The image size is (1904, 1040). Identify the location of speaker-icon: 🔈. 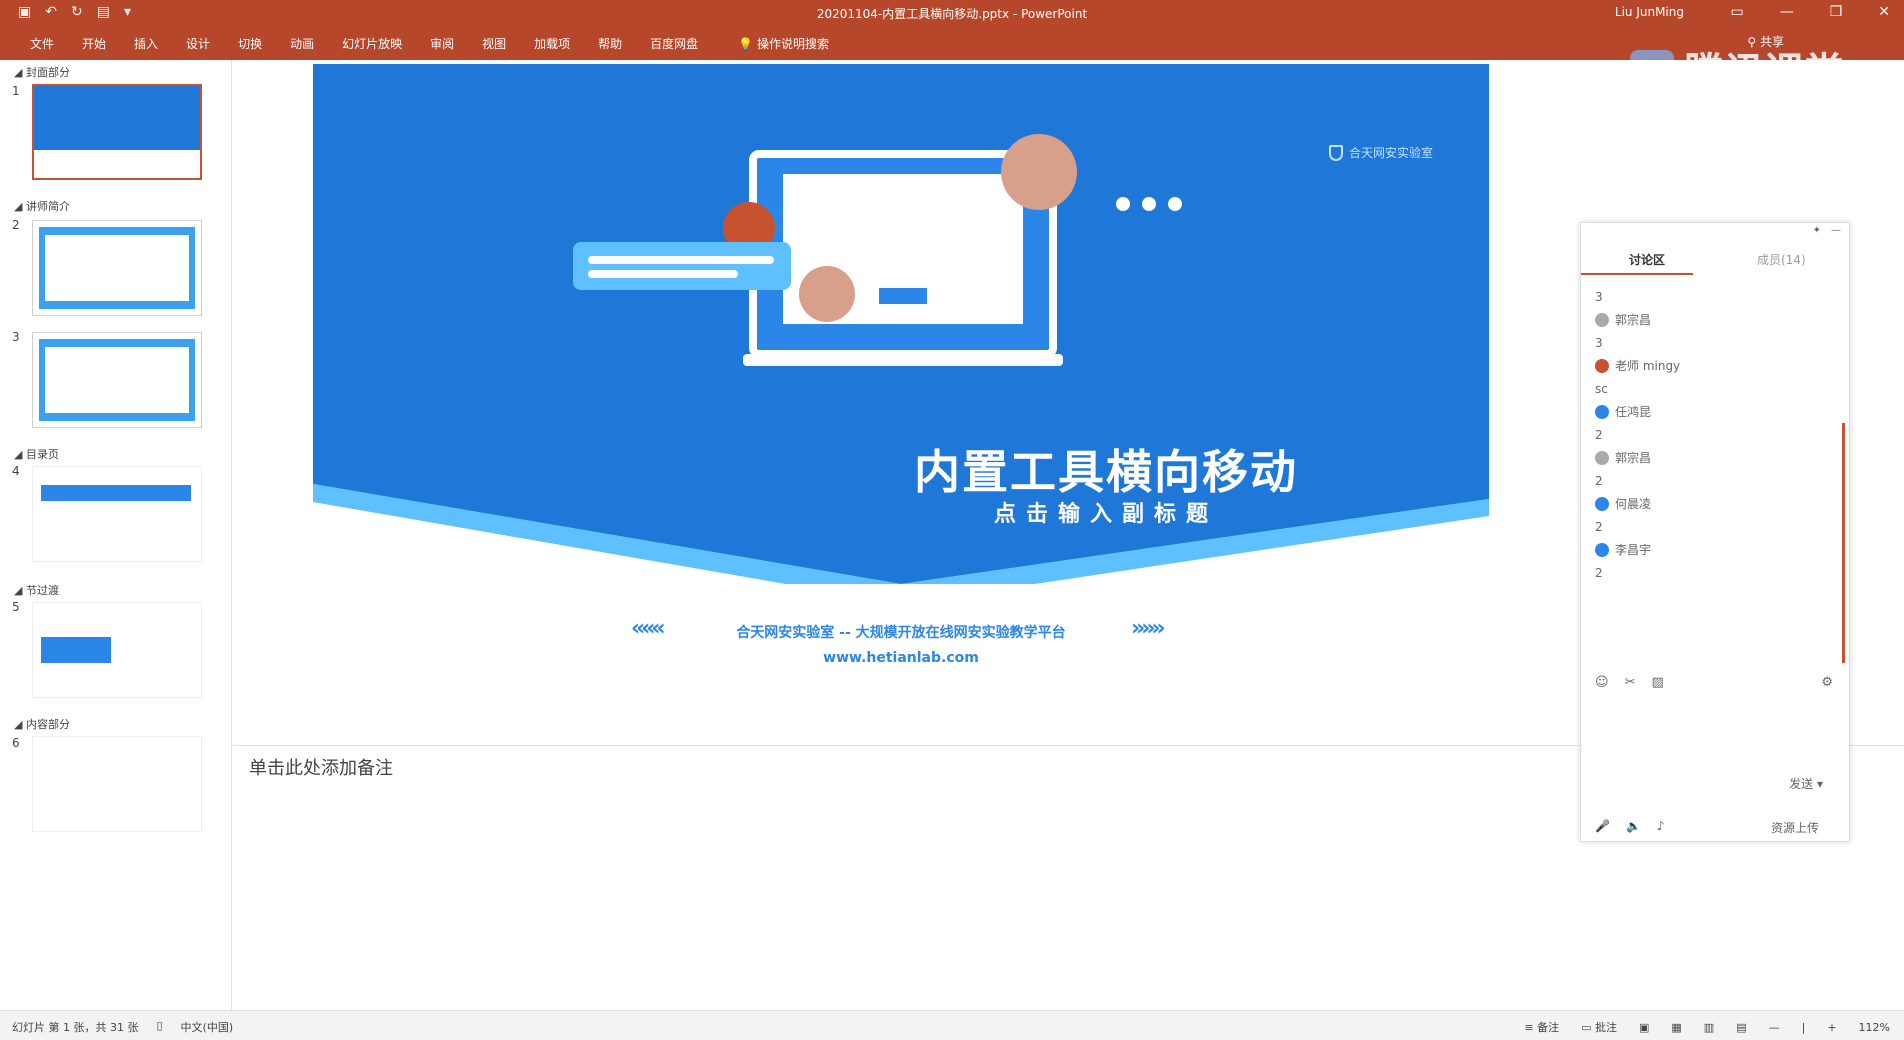
(1633, 826).